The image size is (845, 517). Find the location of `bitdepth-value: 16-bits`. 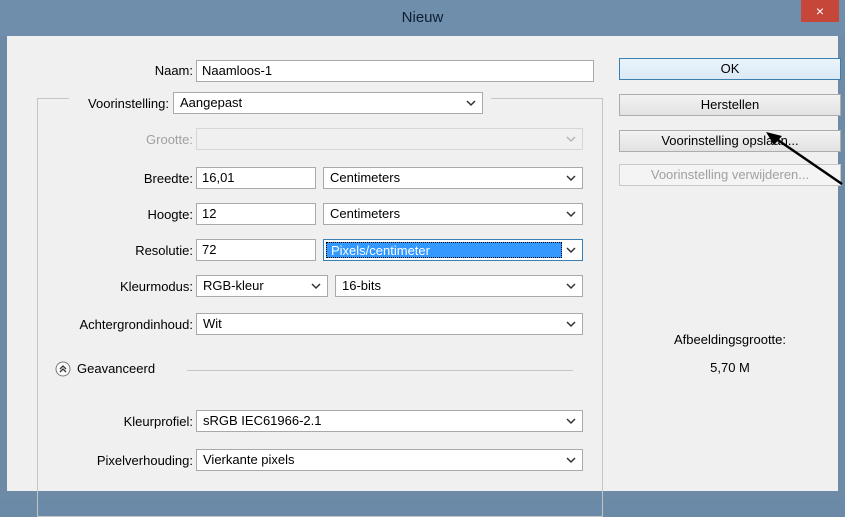

bitdepth-value: 16-bits is located at coordinates (362, 285).